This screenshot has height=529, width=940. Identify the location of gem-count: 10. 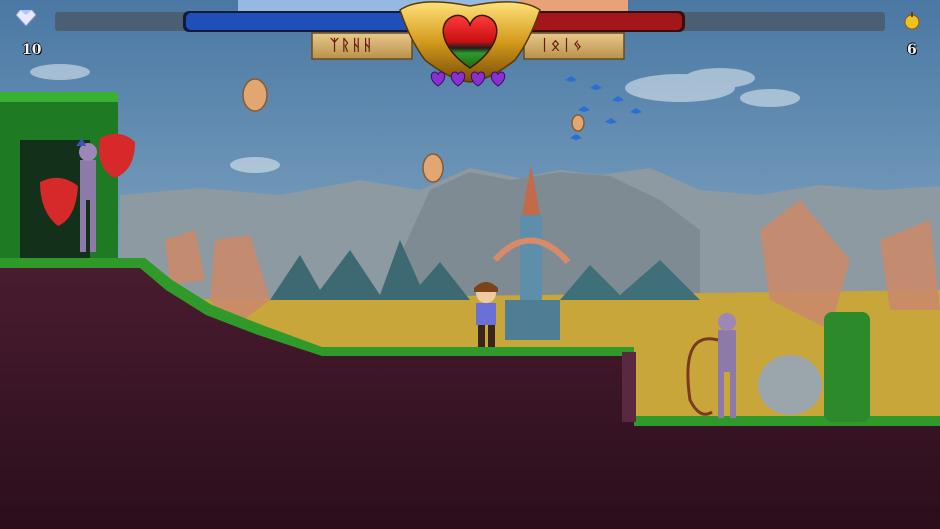
(32, 50).